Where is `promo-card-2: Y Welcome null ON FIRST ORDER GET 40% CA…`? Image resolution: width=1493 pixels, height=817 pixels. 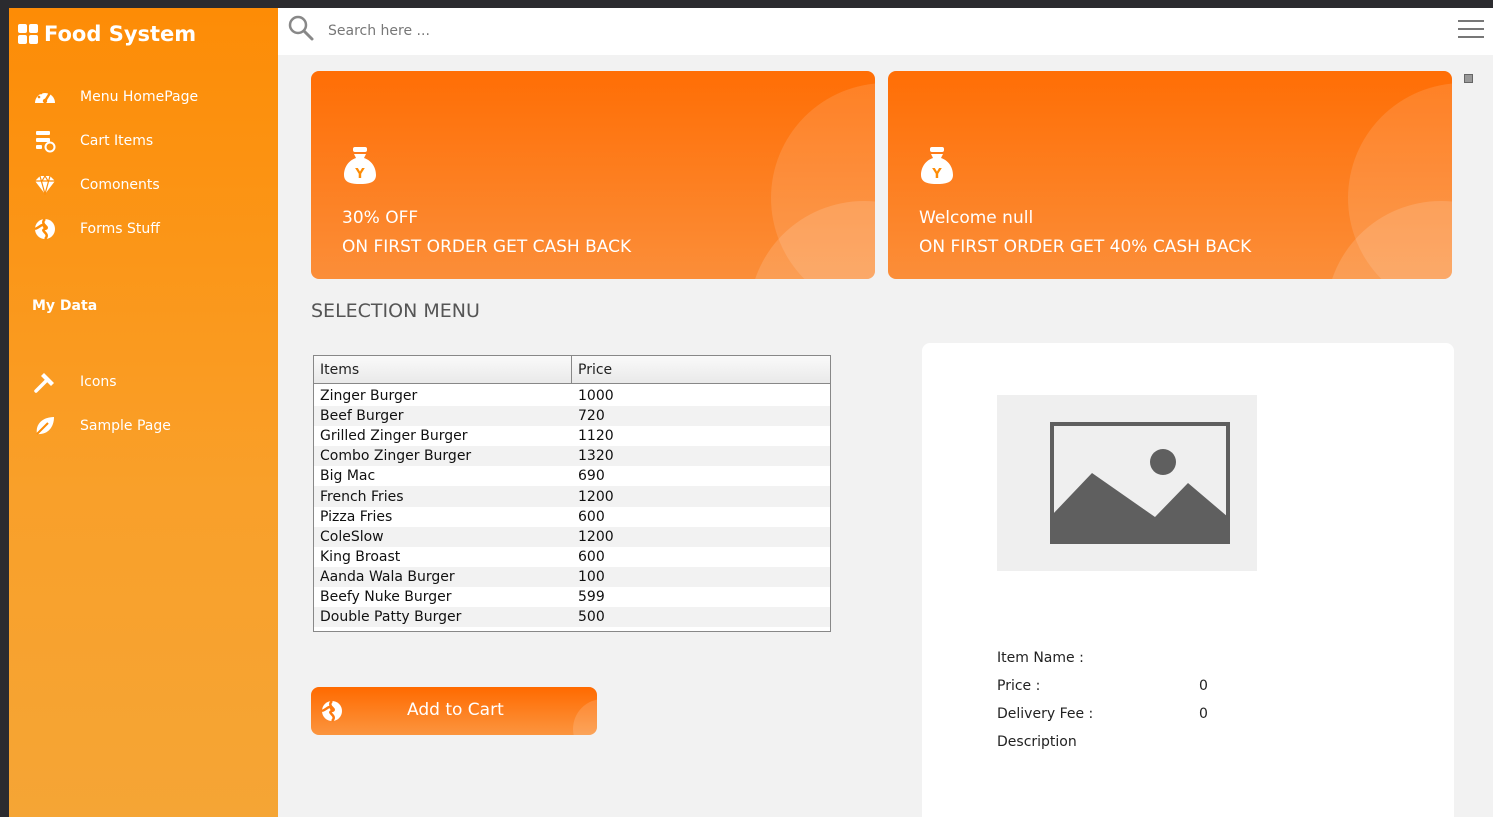 promo-card-2: Y Welcome null ON FIRST ORDER GET 40% CA… is located at coordinates (1170, 175).